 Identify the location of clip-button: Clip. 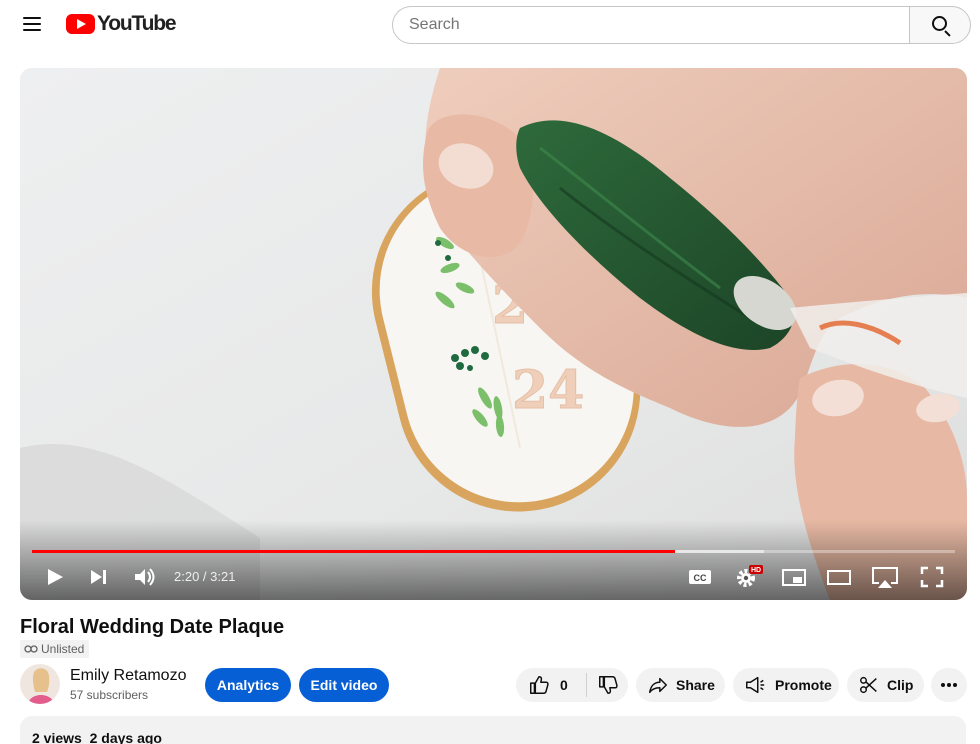
(885, 685).